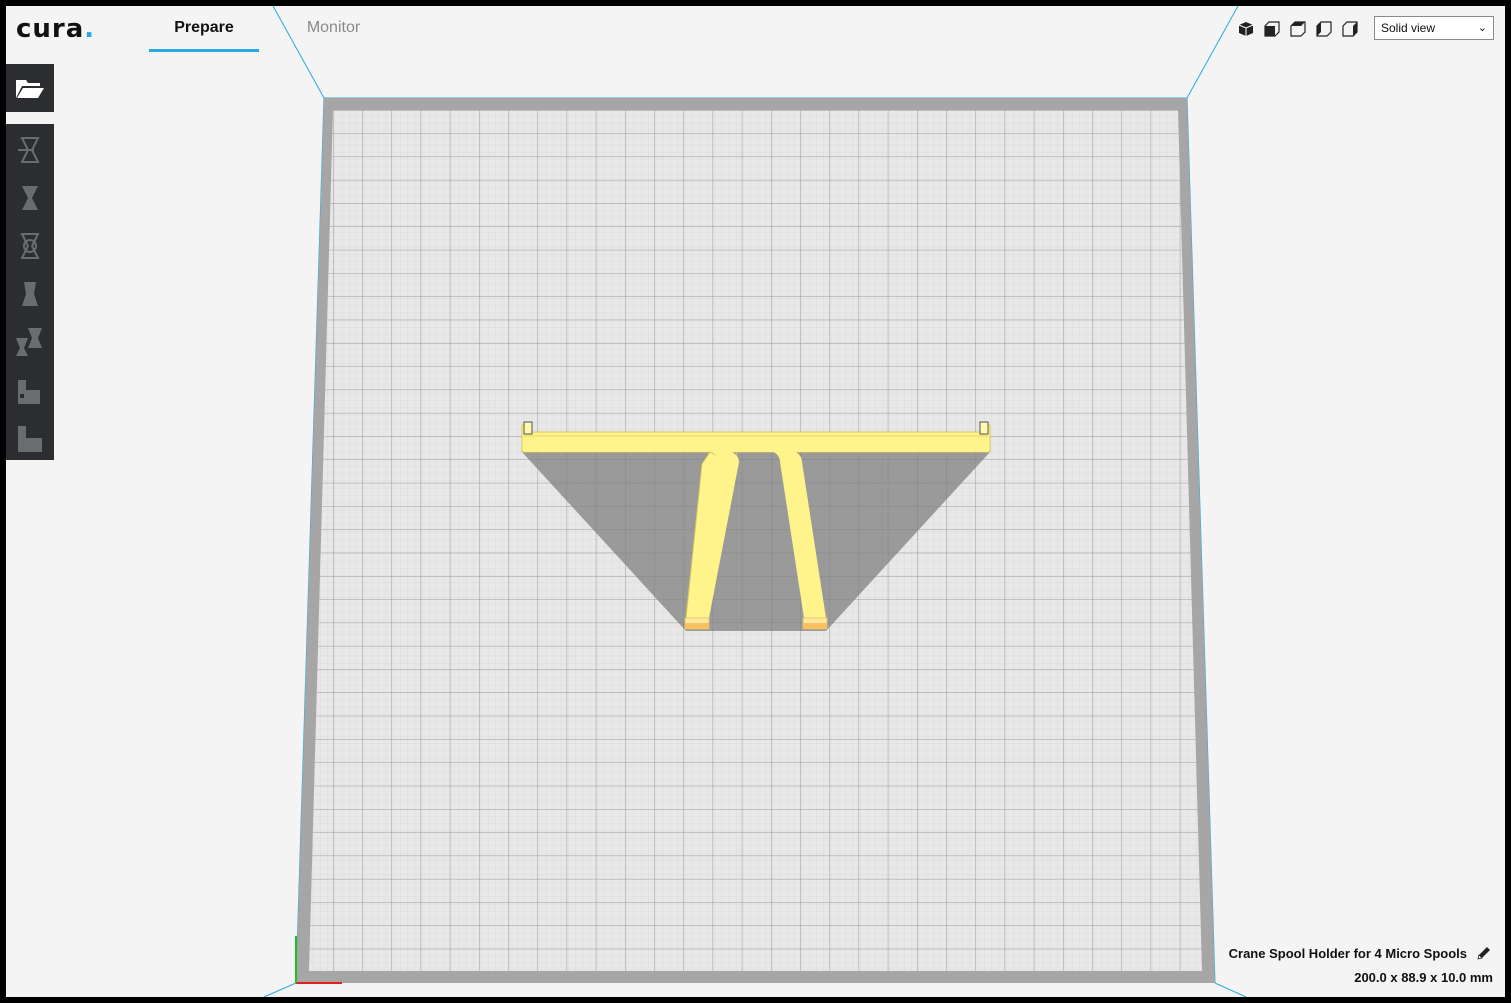 The image size is (1511, 1003). Describe the element at coordinates (30, 438) in the screenshot. I see `custom-support-icon` at that location.